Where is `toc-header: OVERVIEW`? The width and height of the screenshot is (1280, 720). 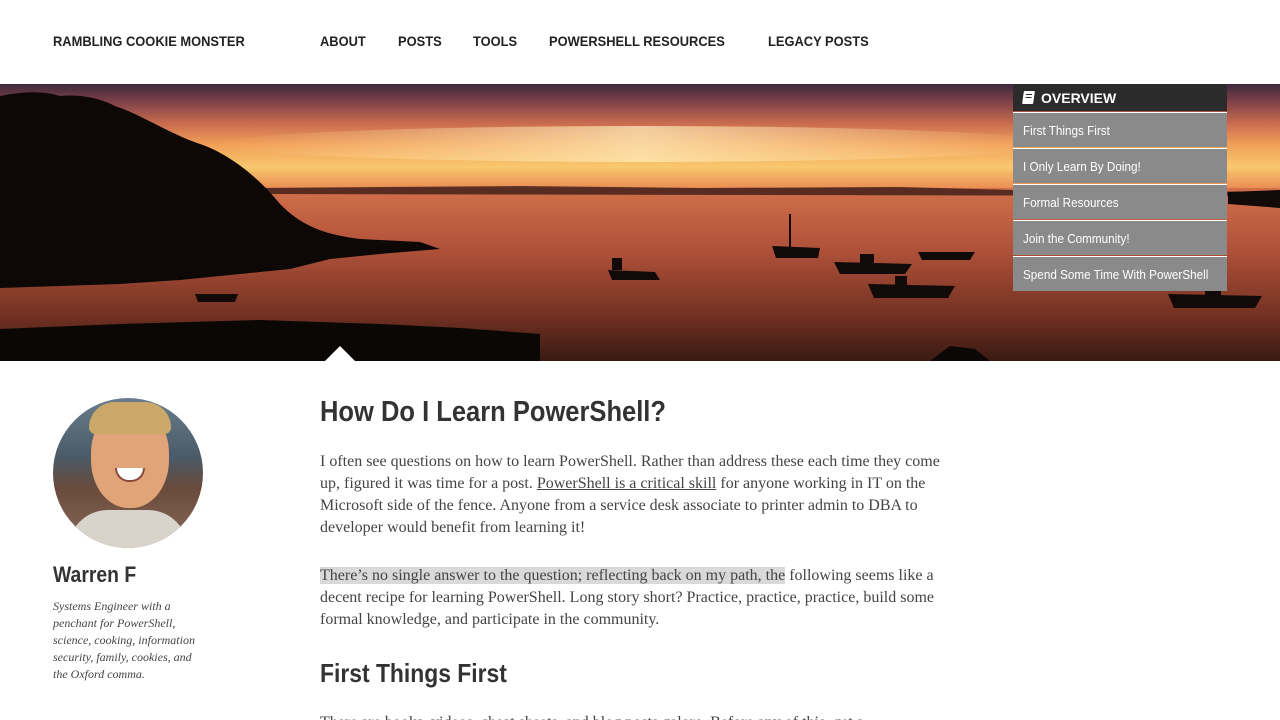 toc-header: OVERVIEW is located at coordinates (1120, 97).